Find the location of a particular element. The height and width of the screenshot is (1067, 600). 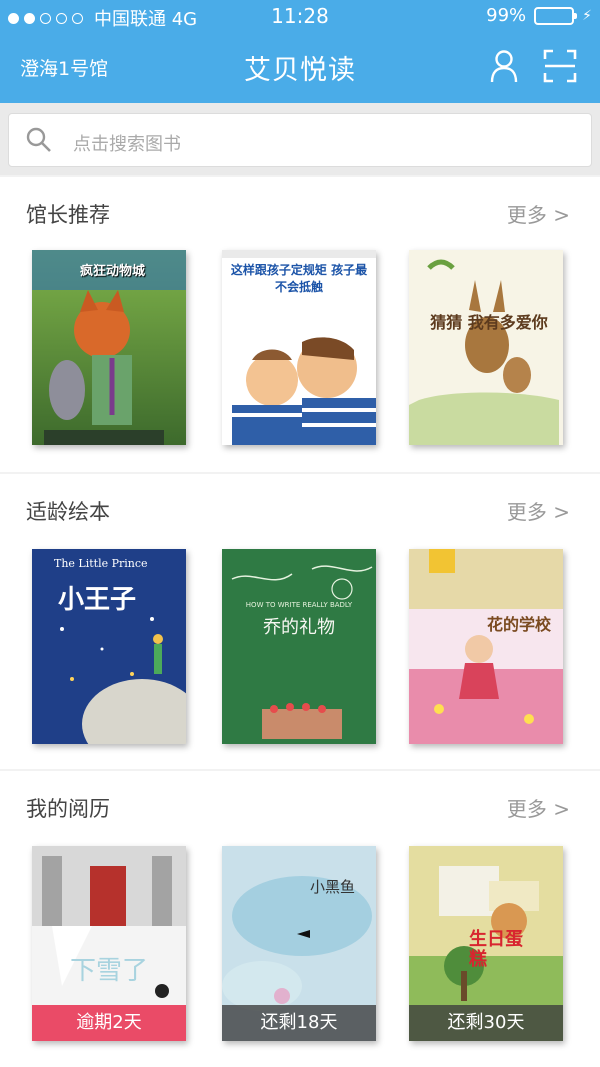

search-area: 点击搜索图书 is located at coordinates (300, 139).